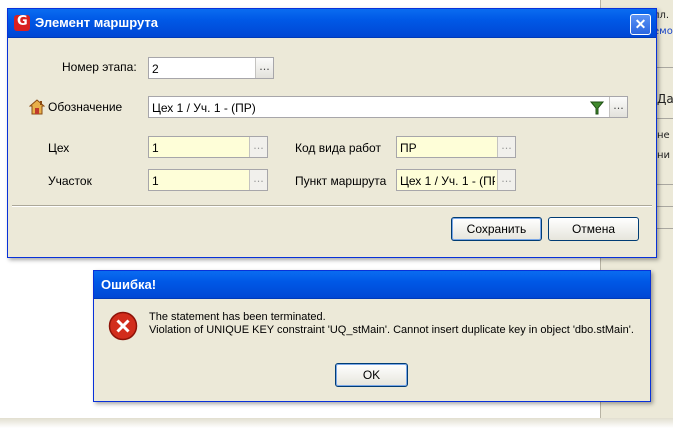  What do you see at coordinates (665, 99) in the screenshot?
I see `background-text-fragment: Да` at bounding box center [665, 99].